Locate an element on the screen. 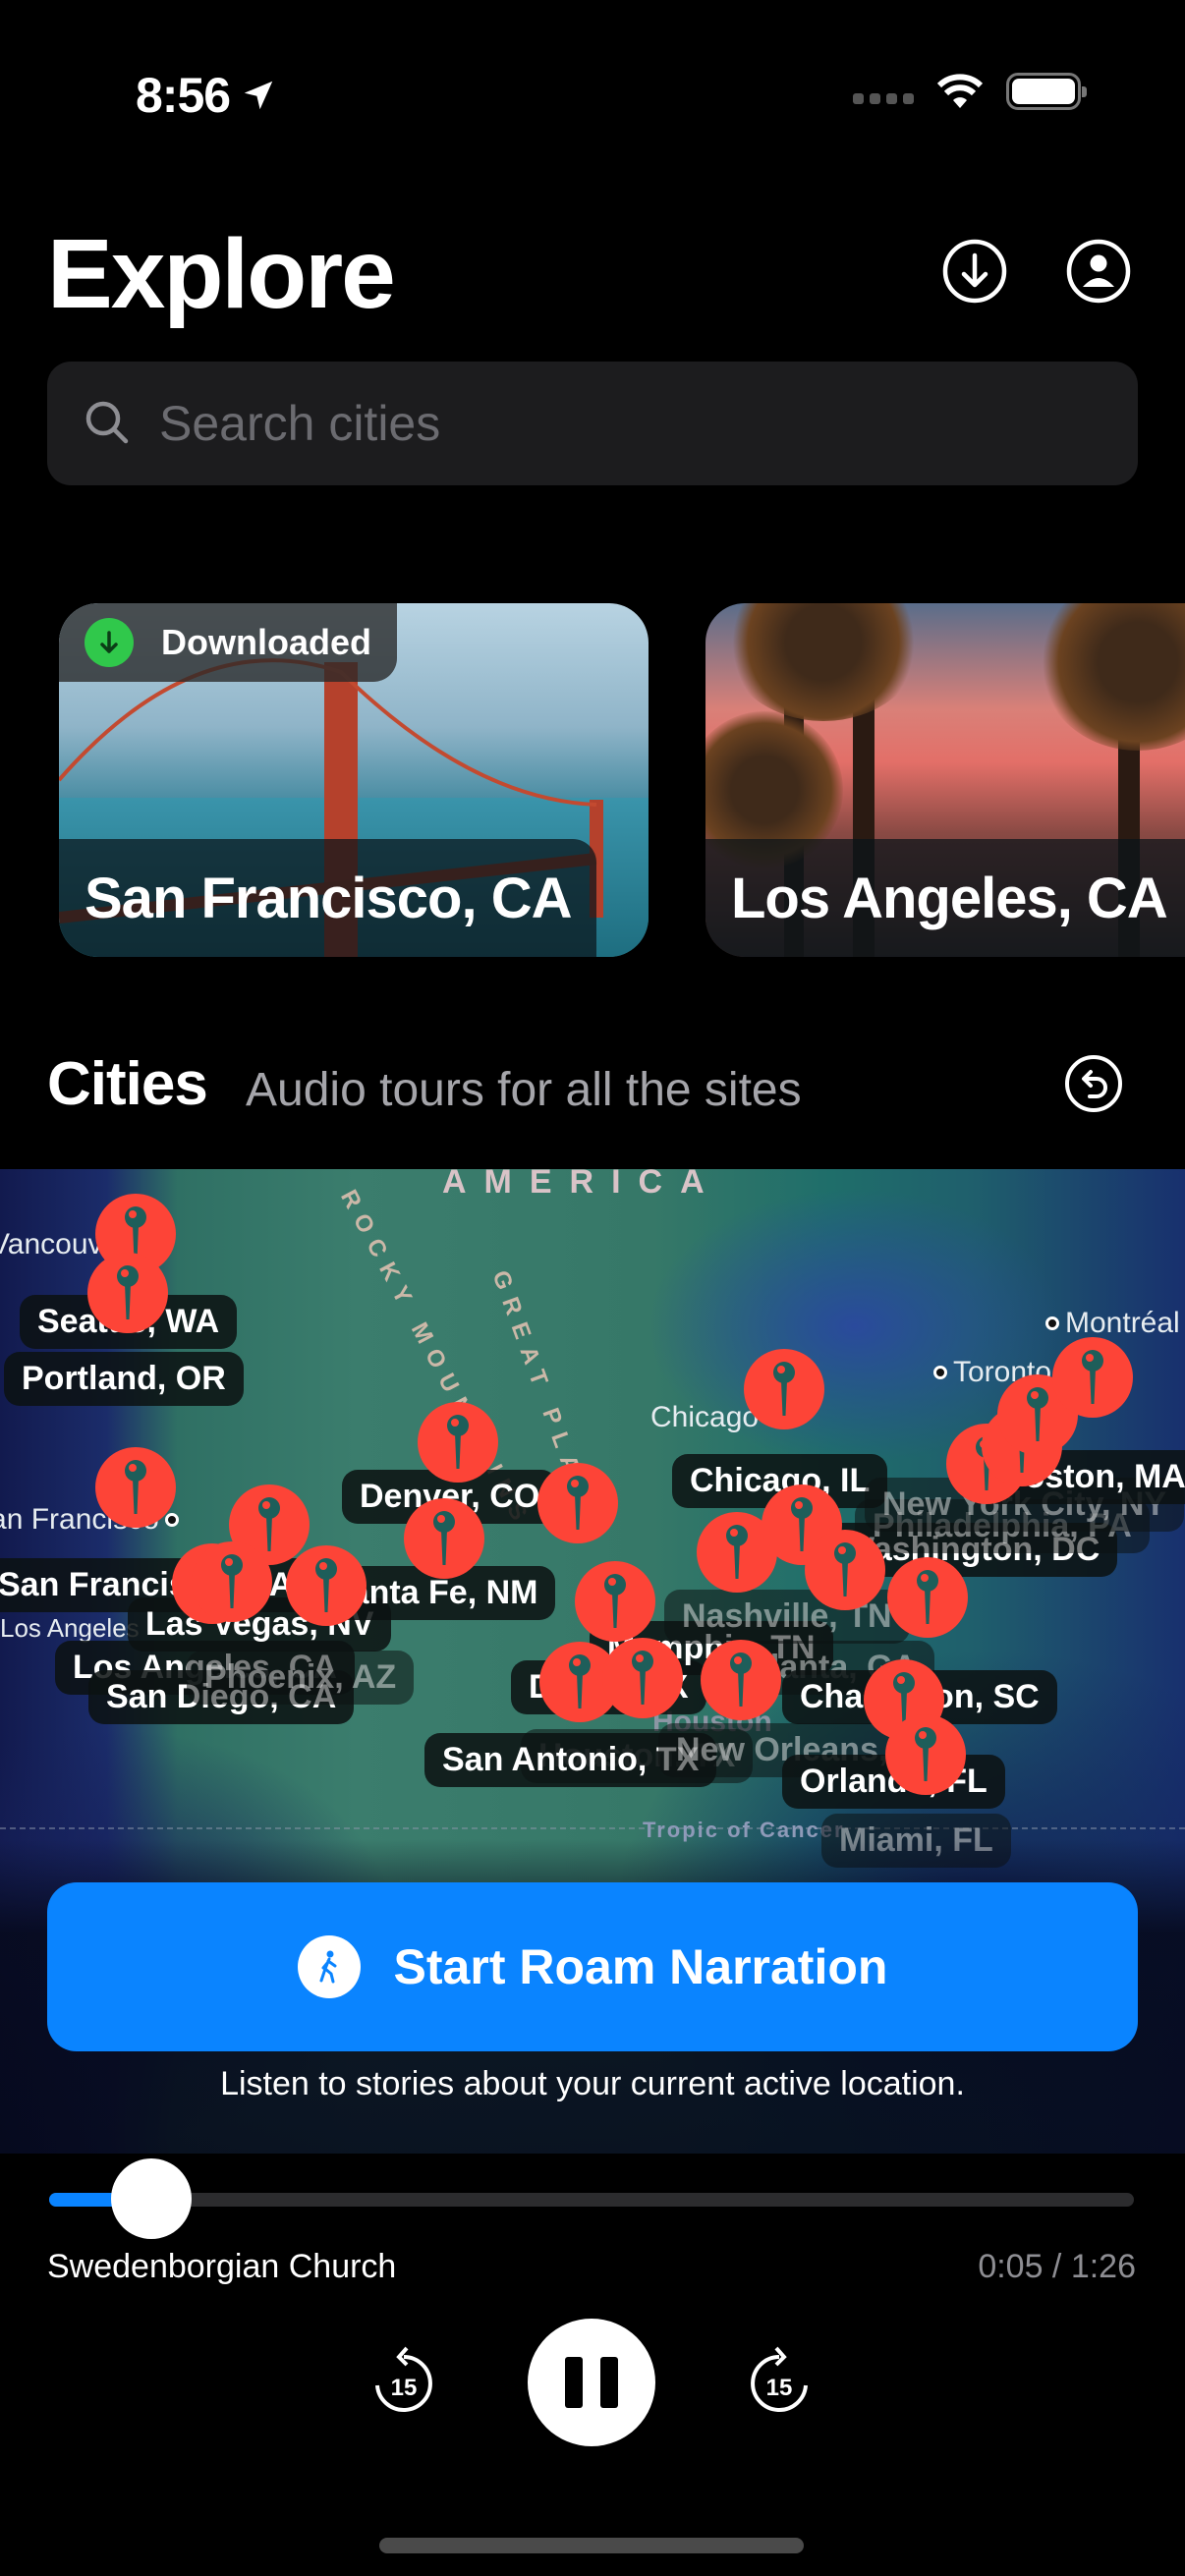 The height and width of the screenshot is (2576, 1185). status-indicators is located at coordinates (970, 91).